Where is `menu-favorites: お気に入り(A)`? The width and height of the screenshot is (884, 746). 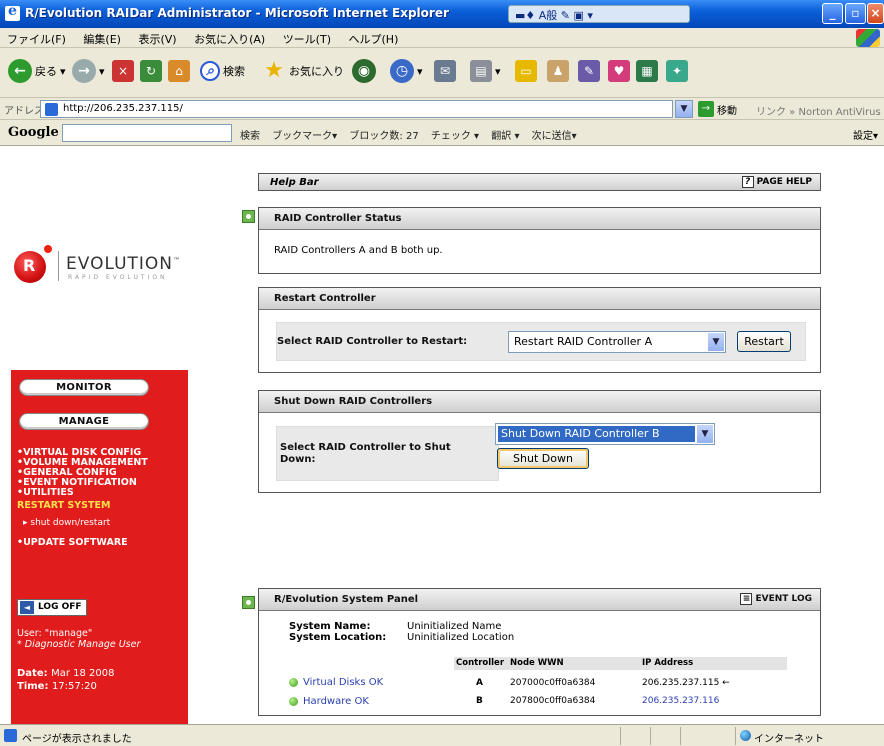 menu-favorites: お気に入り(A) is located at coordinates (229, 37).